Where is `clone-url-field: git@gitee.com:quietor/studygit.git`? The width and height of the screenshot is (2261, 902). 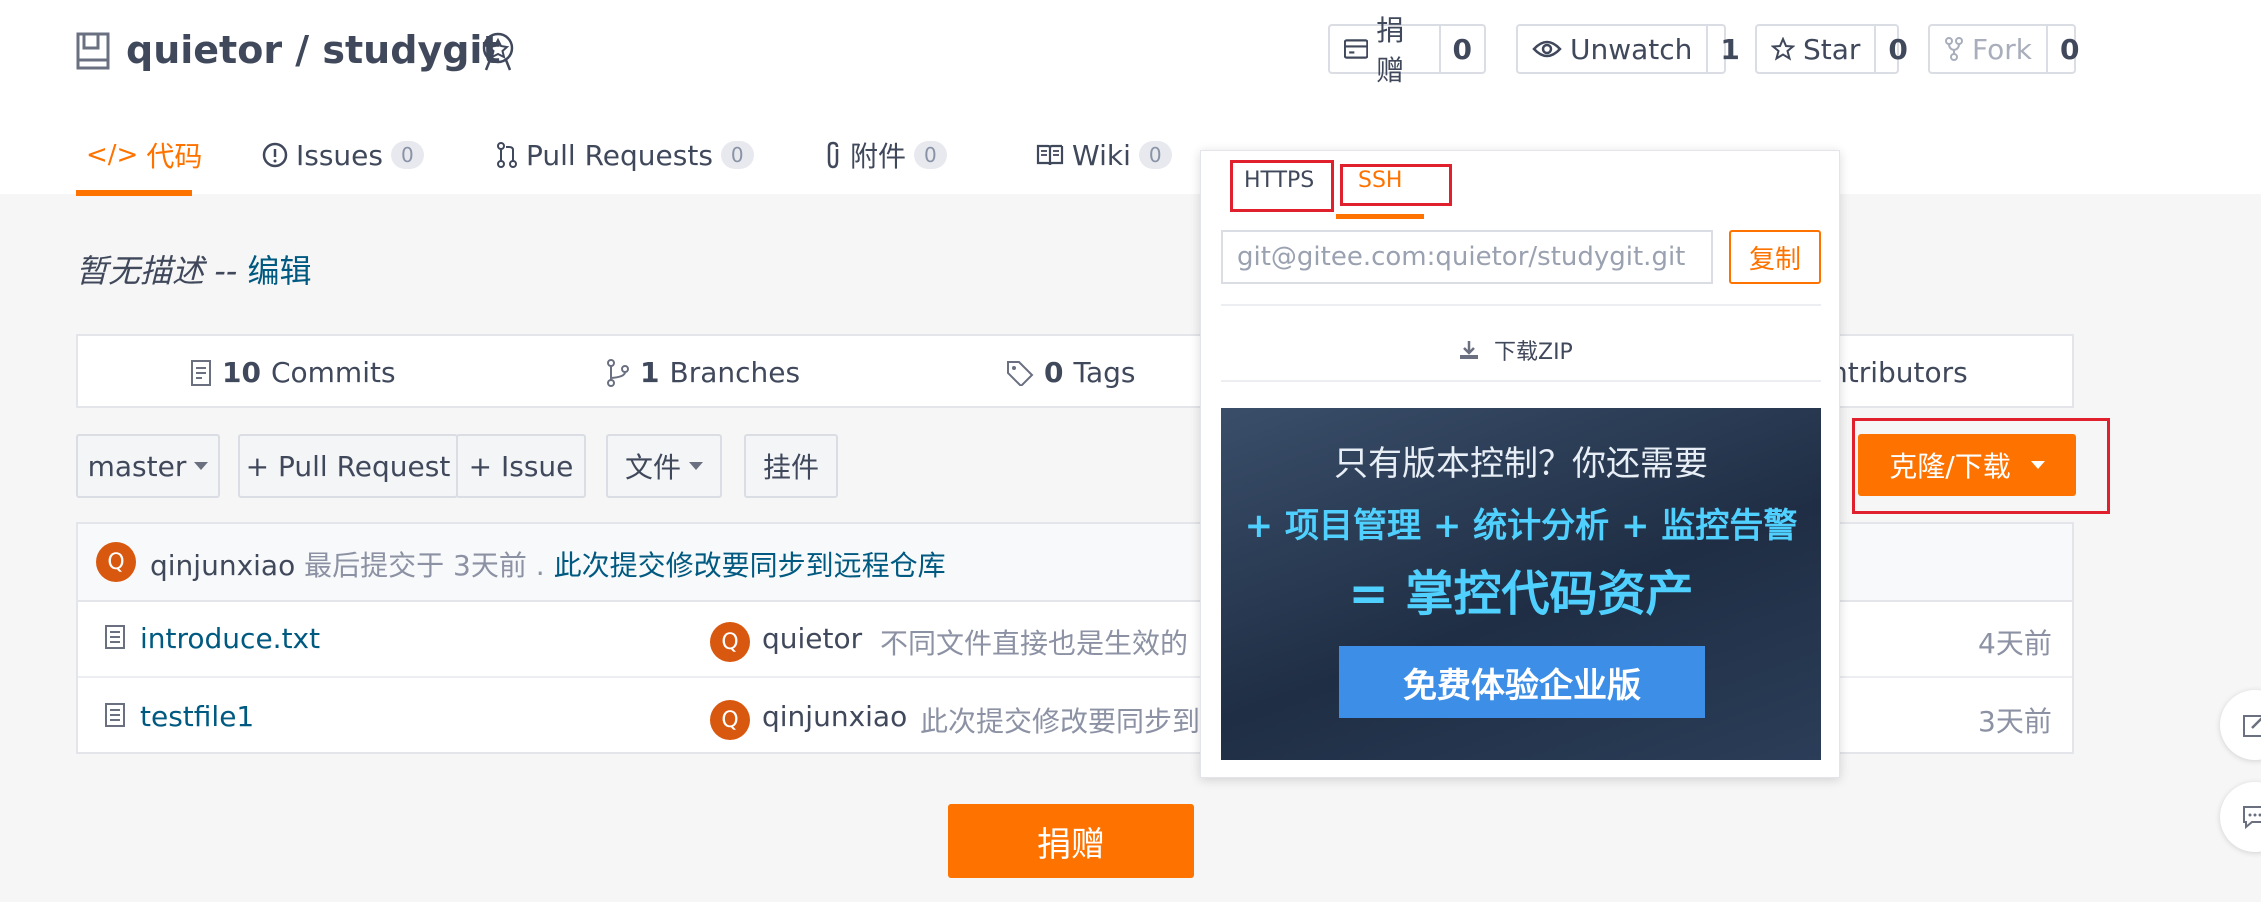
clone-url-field: git@gitee.com:quietor/studygit.git is located at coordinates (1467, 257).